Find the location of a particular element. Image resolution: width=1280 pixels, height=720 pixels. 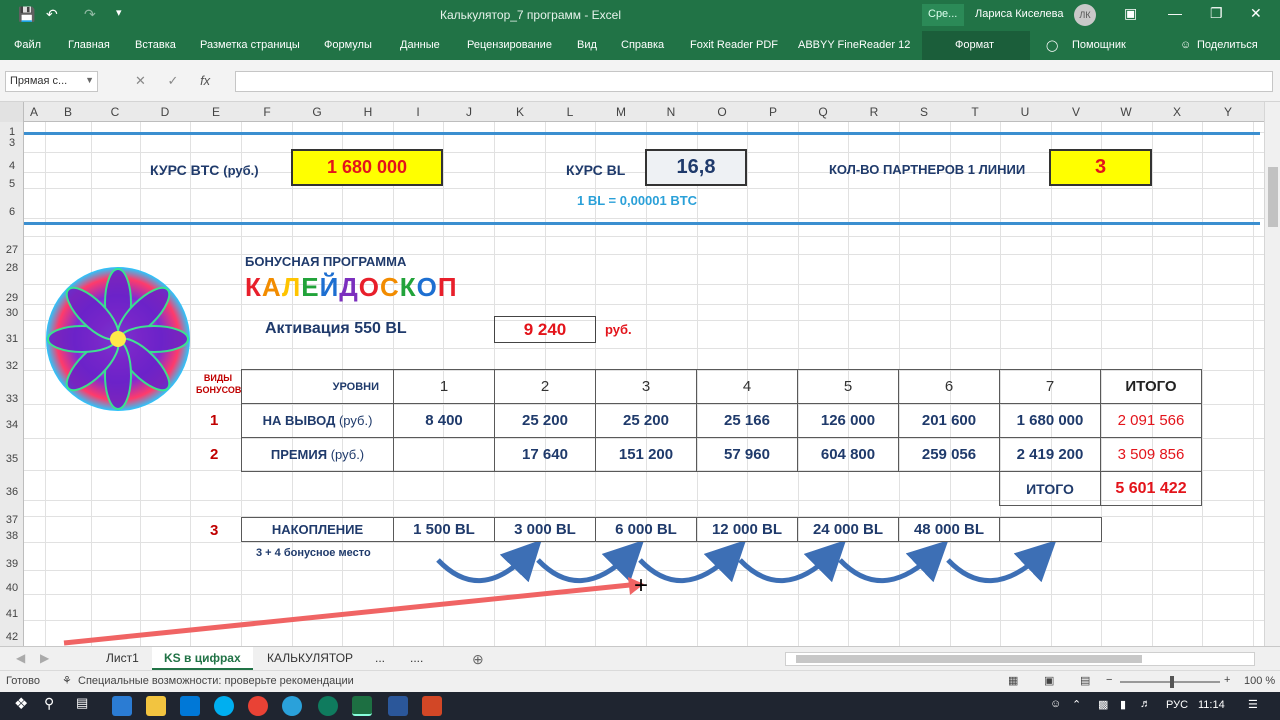

save-icon: 💾 is located at coordinates (26, 14).